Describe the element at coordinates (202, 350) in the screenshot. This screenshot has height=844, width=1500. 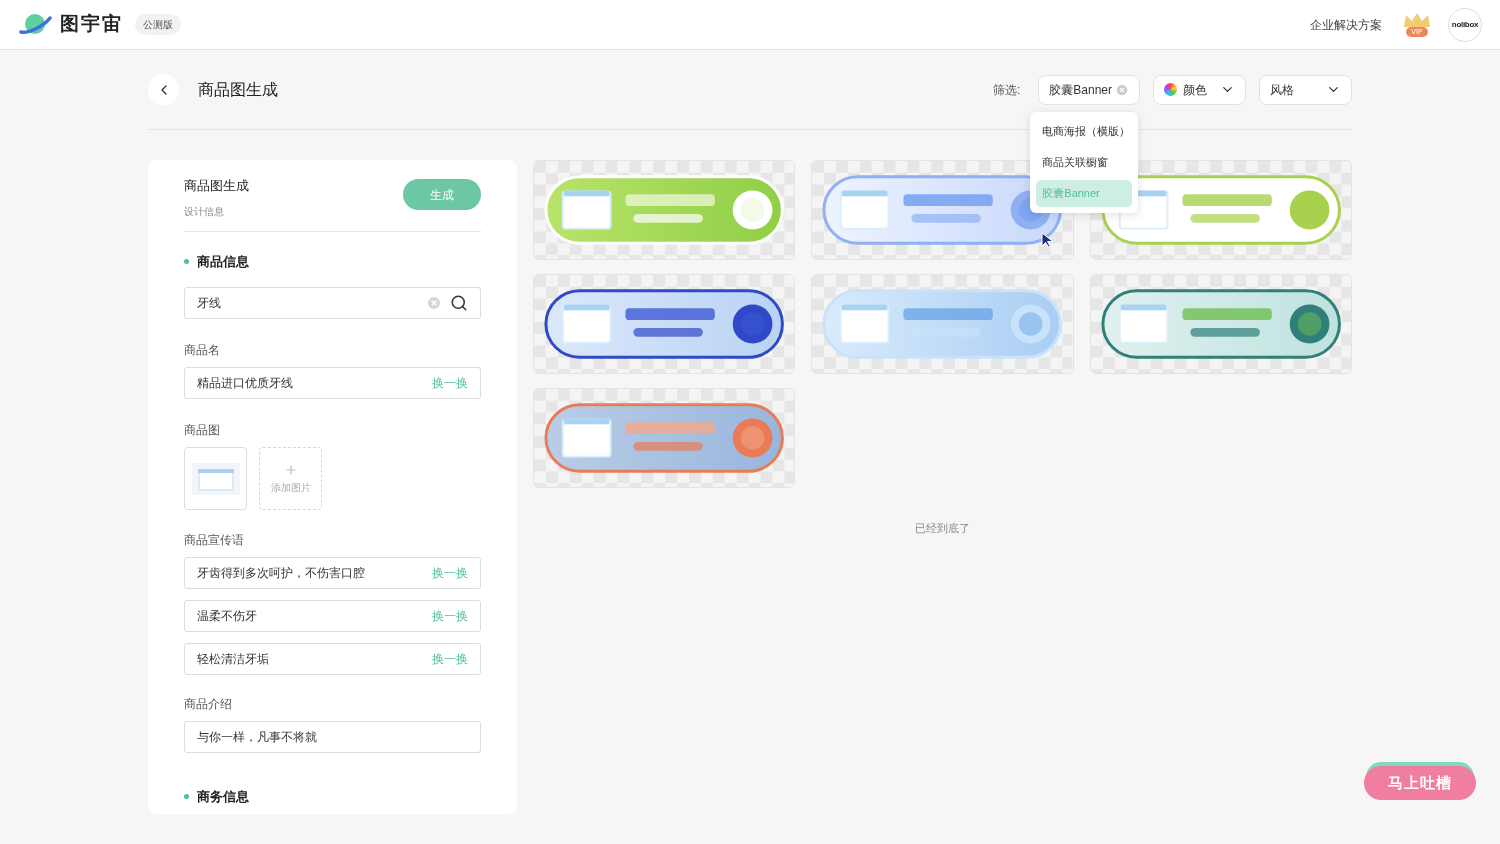
I see `field-label: 商品名` at that location.